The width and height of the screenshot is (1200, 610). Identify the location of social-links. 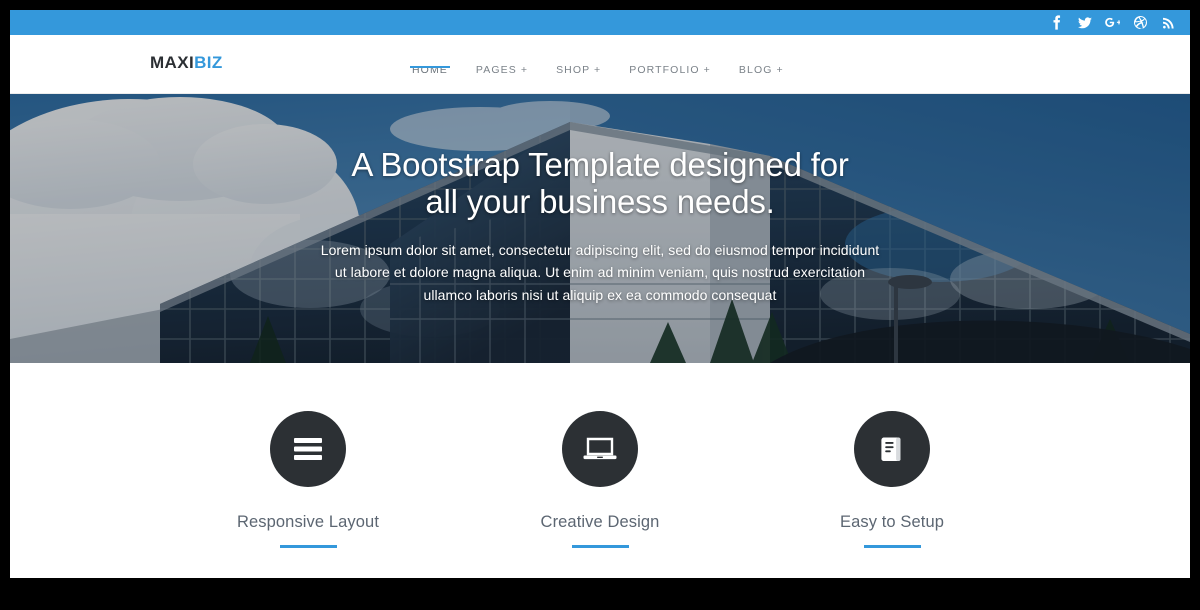
(1112, 22).